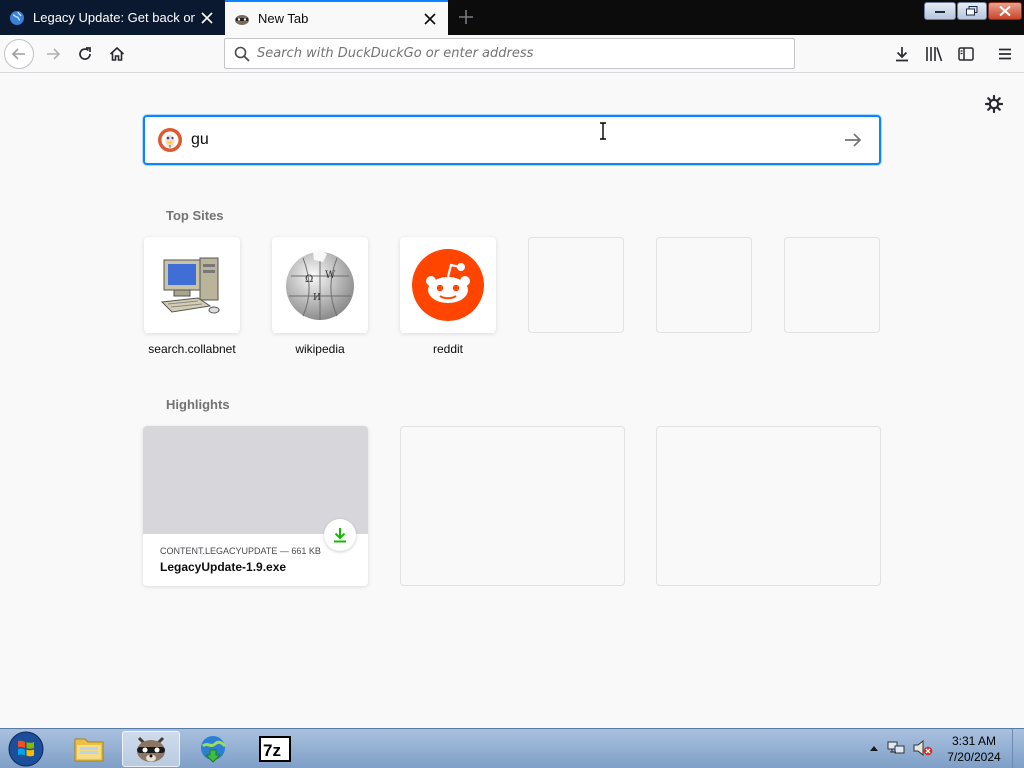 Image resolution: width=1024 pixels, height=768 pixels. What do you see at coordinates (330, 275) in the screenshot?
I see `svg-text: W` at bounding box center [330, 275].